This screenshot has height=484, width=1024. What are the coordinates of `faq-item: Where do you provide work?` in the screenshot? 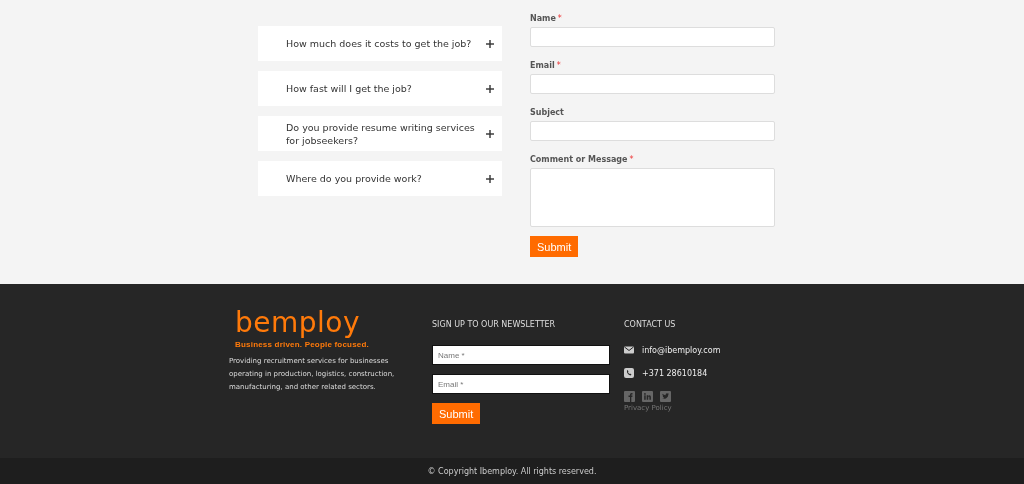 It's located at (380, 178).